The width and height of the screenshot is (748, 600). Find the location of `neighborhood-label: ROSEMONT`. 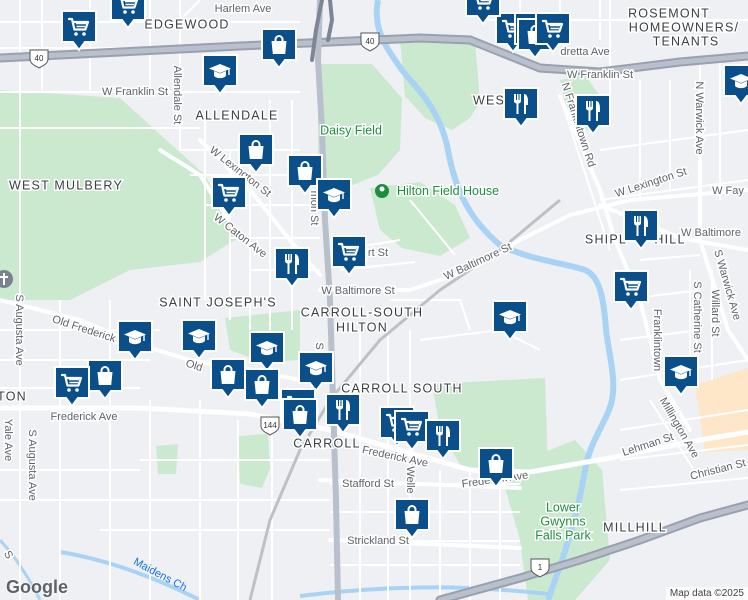

neighborhood-label: ROSEMONT is located at coordinates (669, 13).